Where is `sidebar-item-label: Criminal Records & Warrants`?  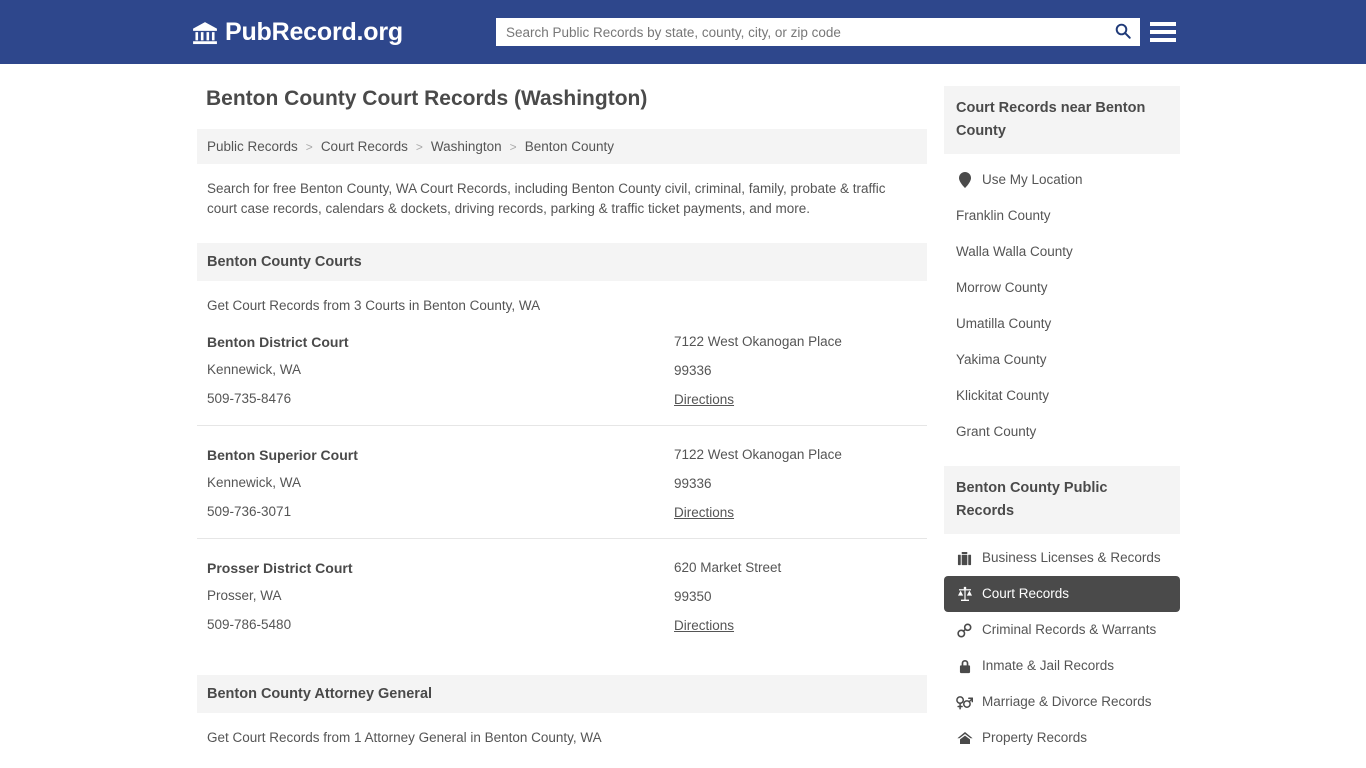
sidebar-item-label: Criminal Records & Warrants is located at coordinates (1069, 629).